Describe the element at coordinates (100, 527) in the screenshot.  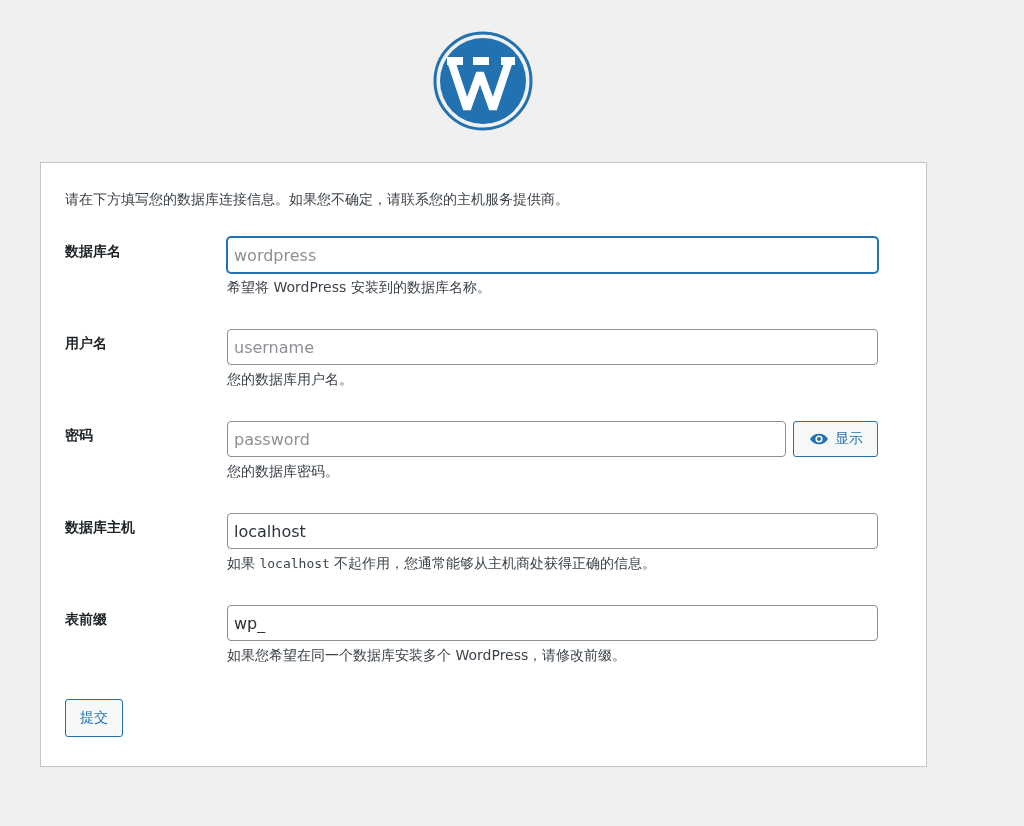
I see `field-label: 数据库主机` at that location.